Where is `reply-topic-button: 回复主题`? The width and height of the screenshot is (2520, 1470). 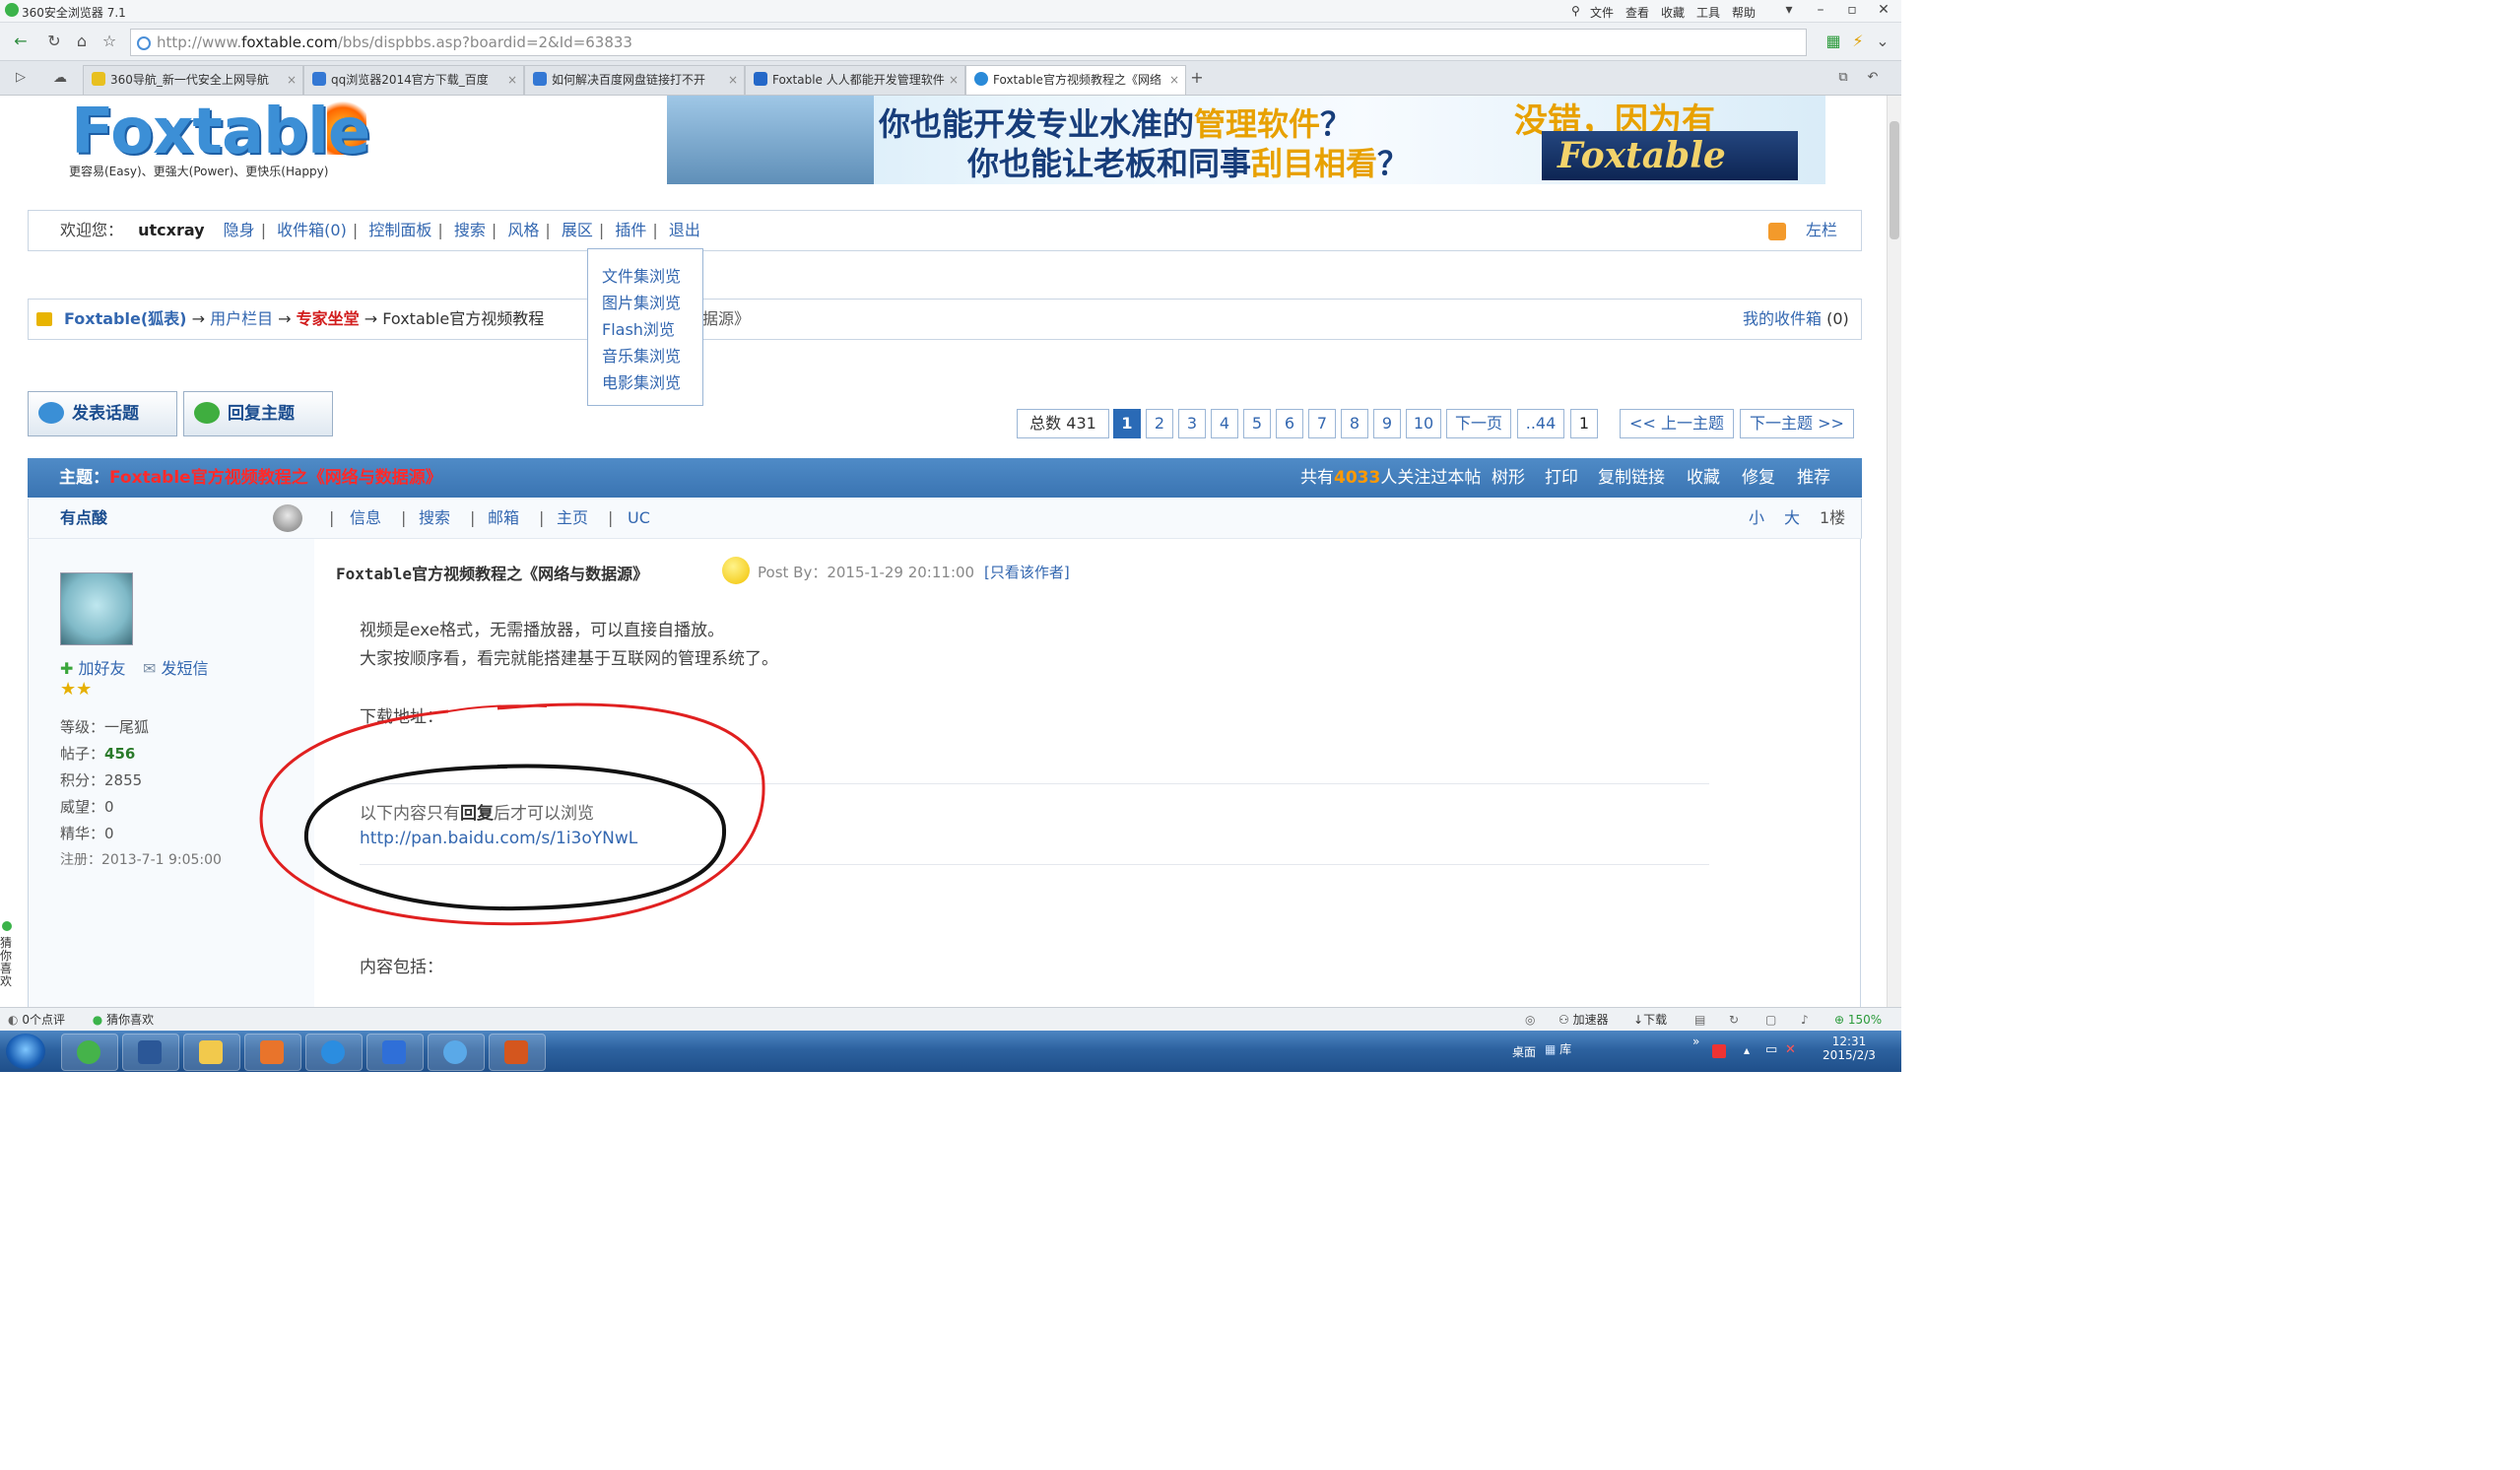
reply-topic-button: 回复主题 is located at coordinates (258, 414).